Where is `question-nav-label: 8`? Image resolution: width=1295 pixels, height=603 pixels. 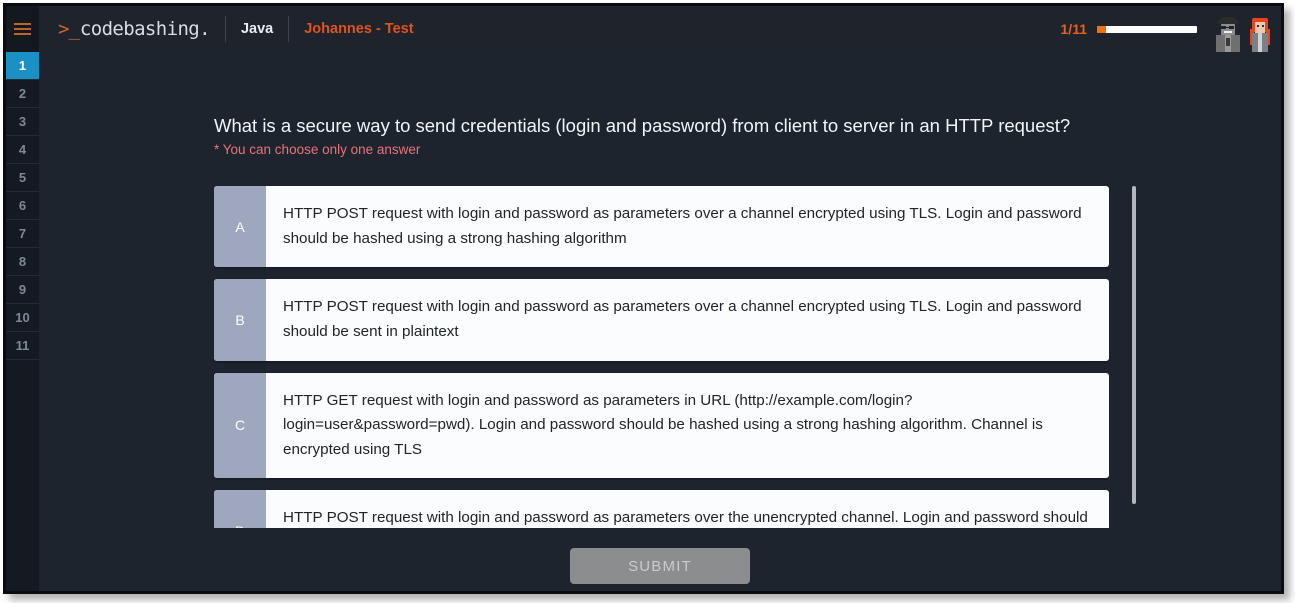
question-nav-label: 8 is located at coordinates (22, 261).